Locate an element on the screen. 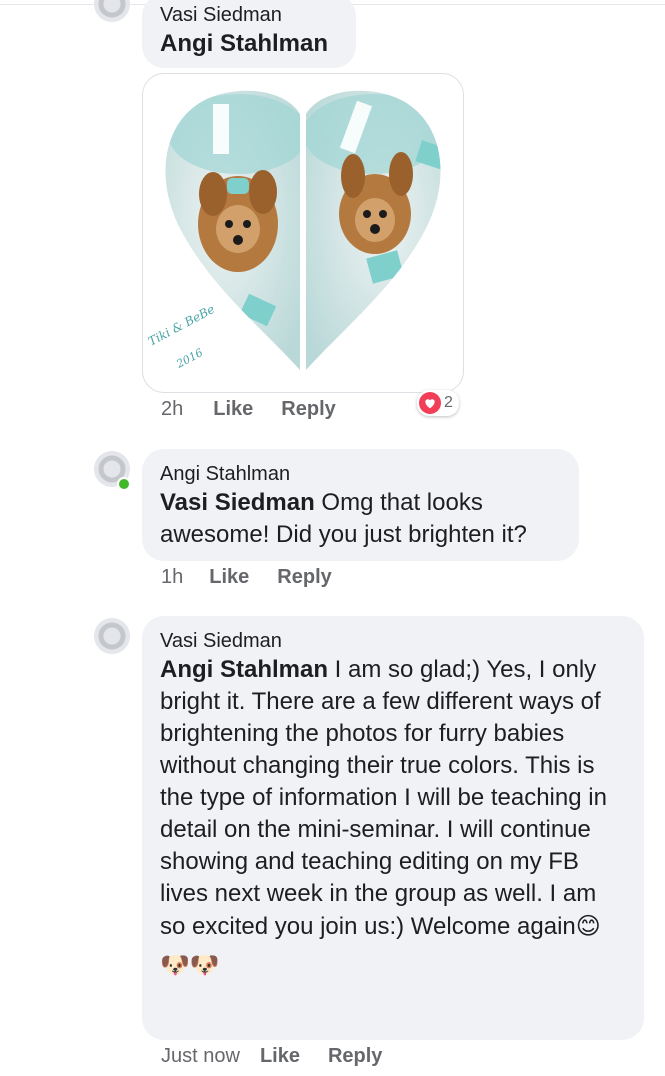  photo-caption-line1: Tiki & BeBe is located at coordinates (181, 325).